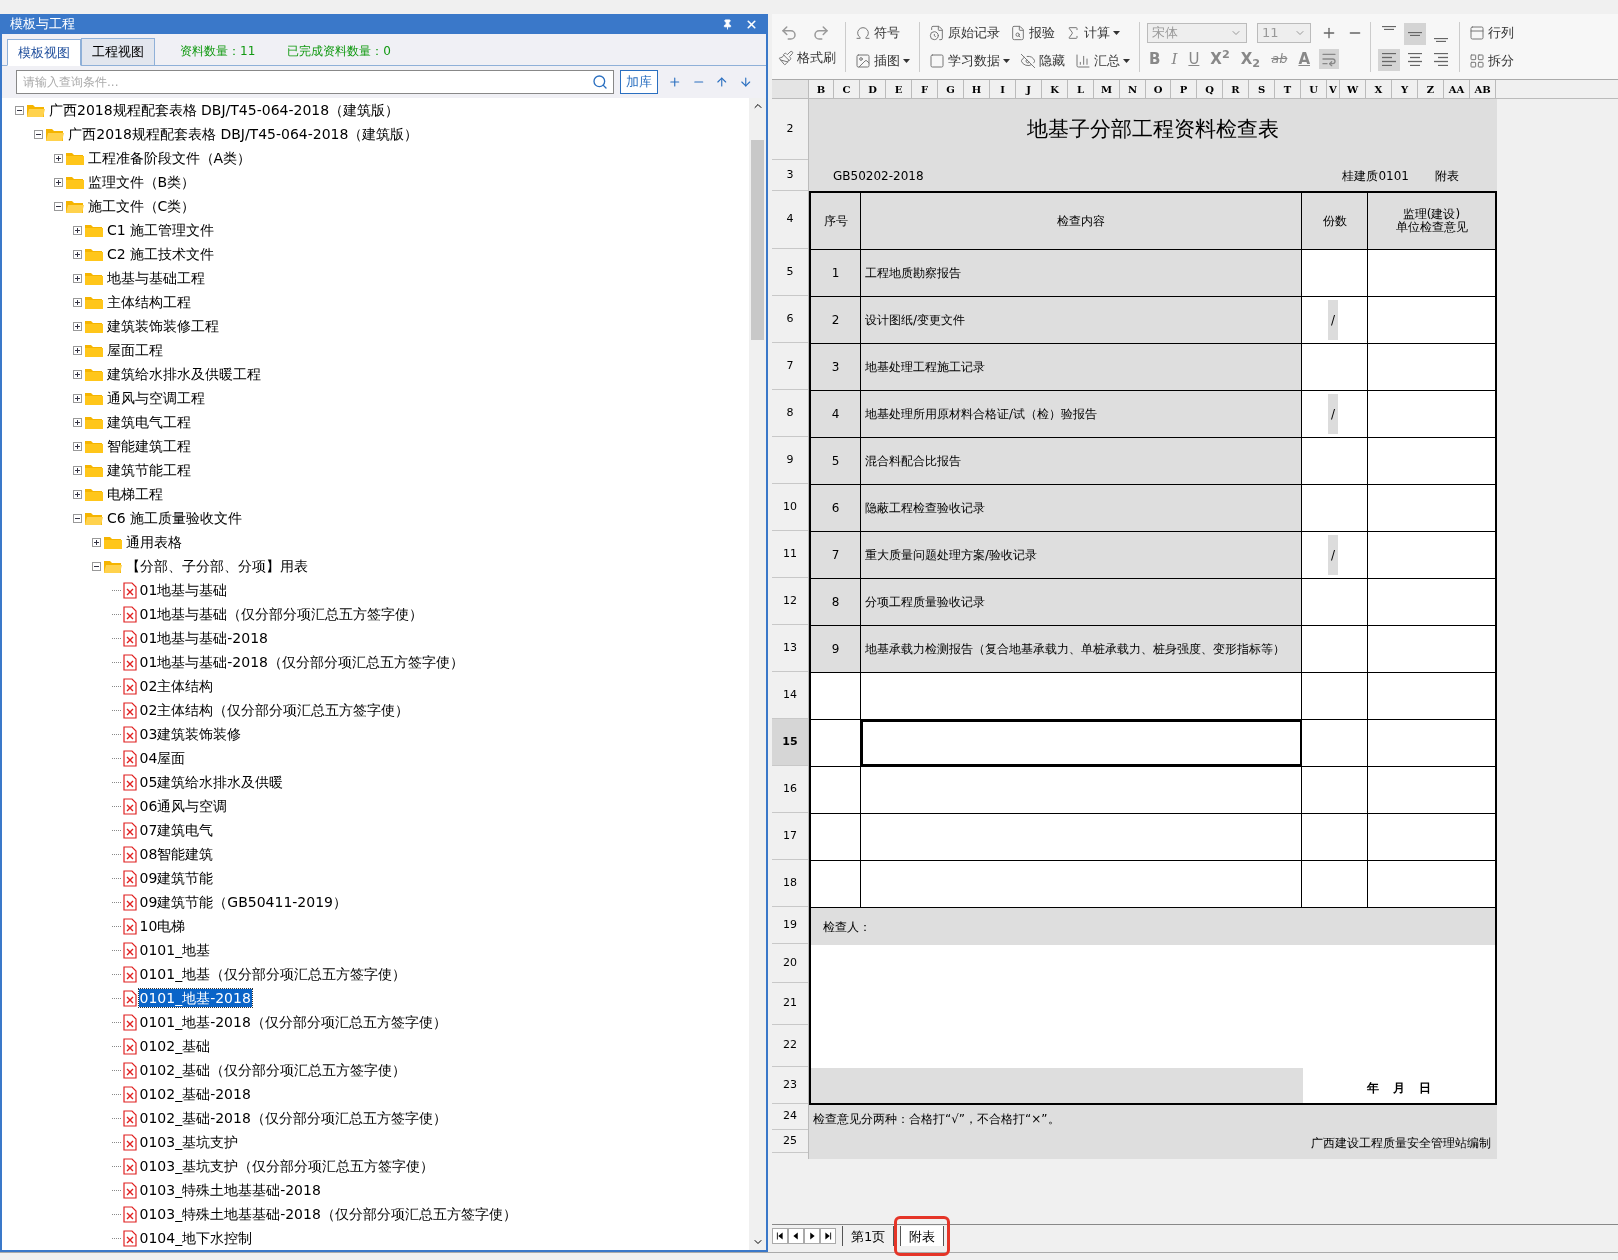 The image size is (1618, 1260). I want to click on vertical-align-button, so click(1415, 33).